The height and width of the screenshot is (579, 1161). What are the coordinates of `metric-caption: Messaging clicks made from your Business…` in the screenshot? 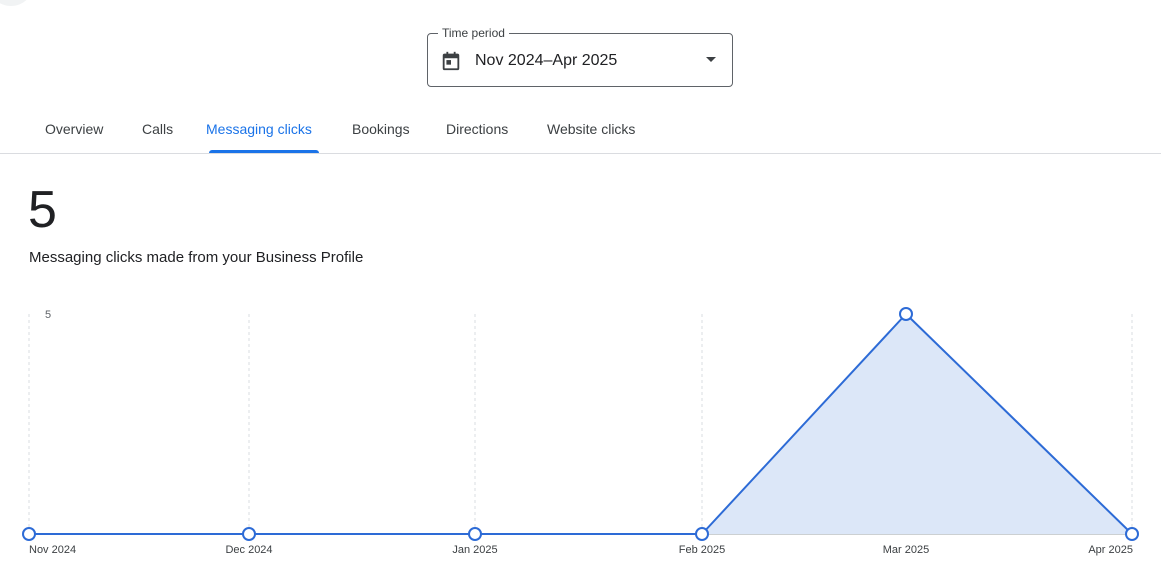 It's located at (196, 257).